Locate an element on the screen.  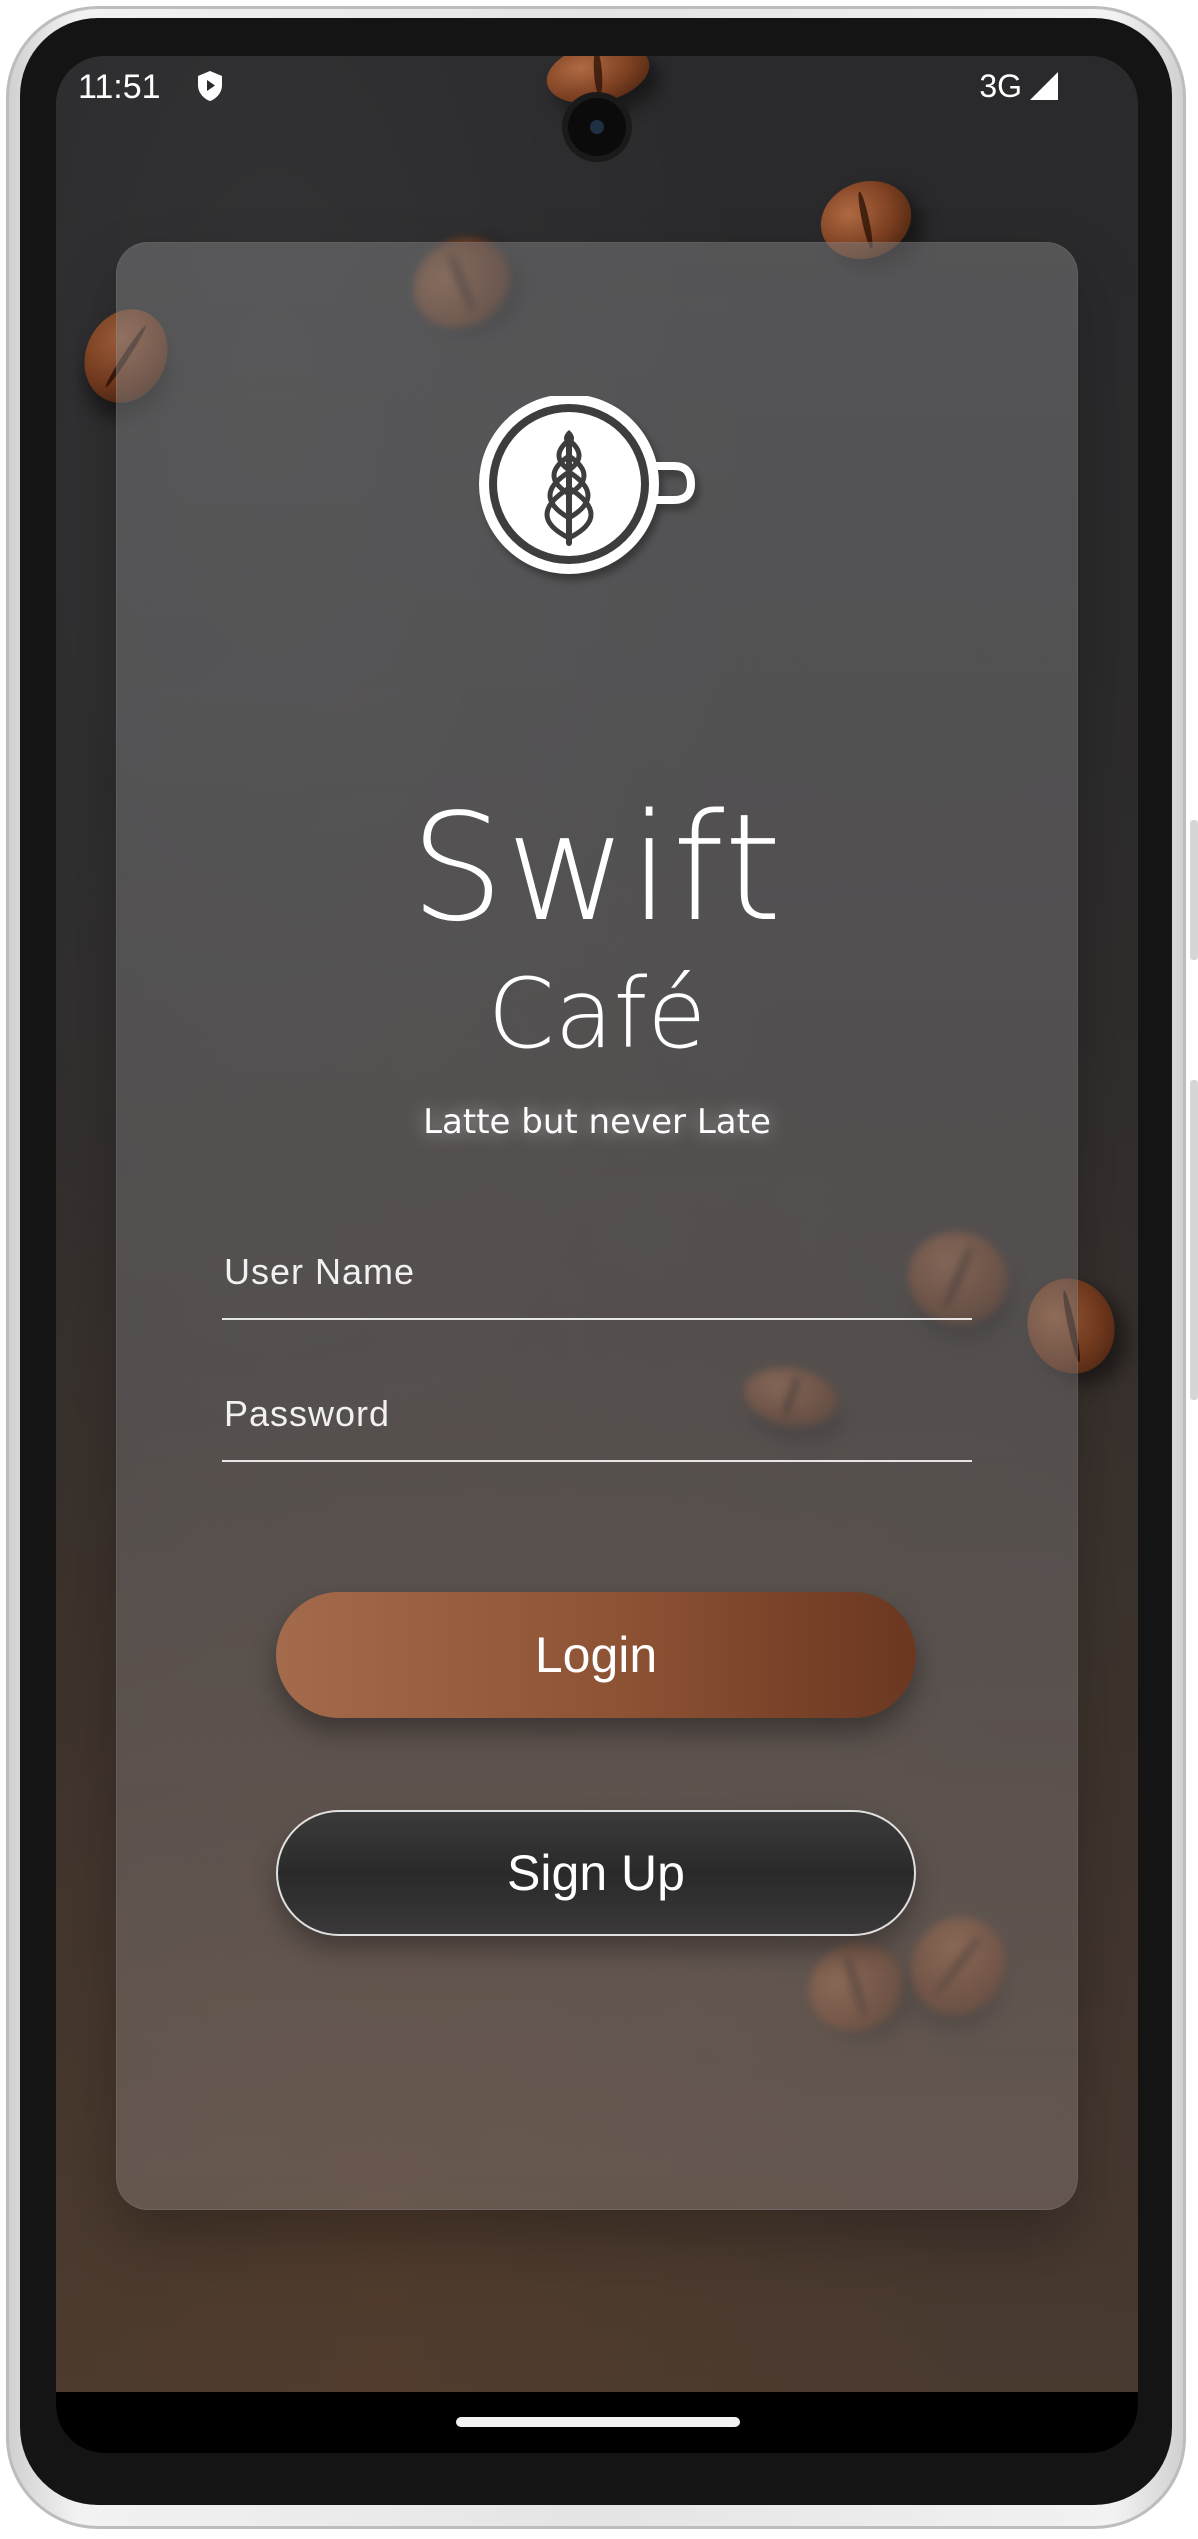
app-subtitle: Café is located at coordinates (597, 1014).